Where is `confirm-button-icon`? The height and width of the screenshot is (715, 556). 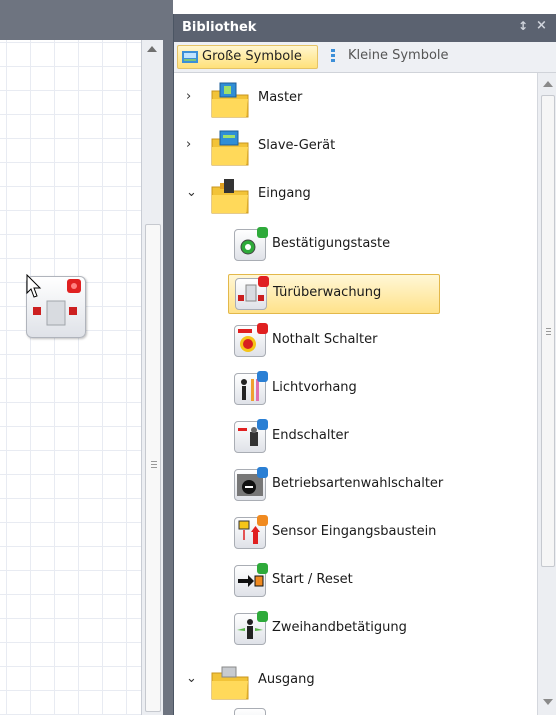
confirm-button-icon is located at coordinates (251, 244).